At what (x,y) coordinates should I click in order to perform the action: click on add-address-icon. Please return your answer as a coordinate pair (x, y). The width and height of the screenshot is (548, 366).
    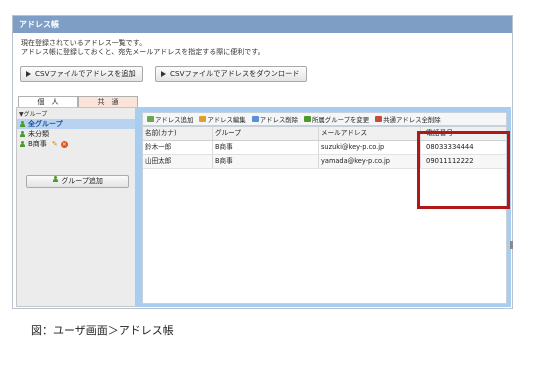
    Looking at the image, I should click on (150, 119).